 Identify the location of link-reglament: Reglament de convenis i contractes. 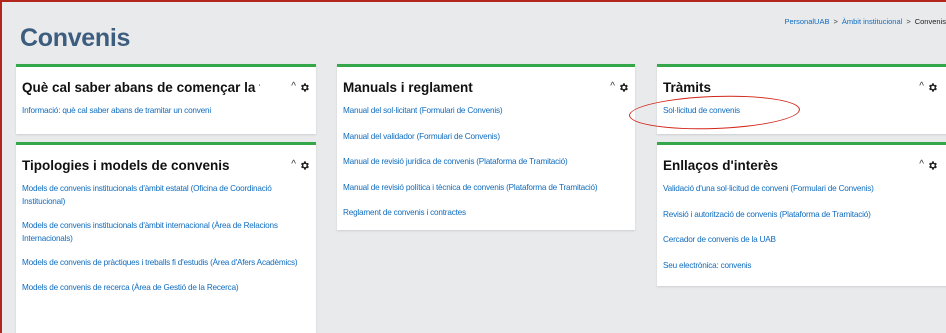
(486, 213).